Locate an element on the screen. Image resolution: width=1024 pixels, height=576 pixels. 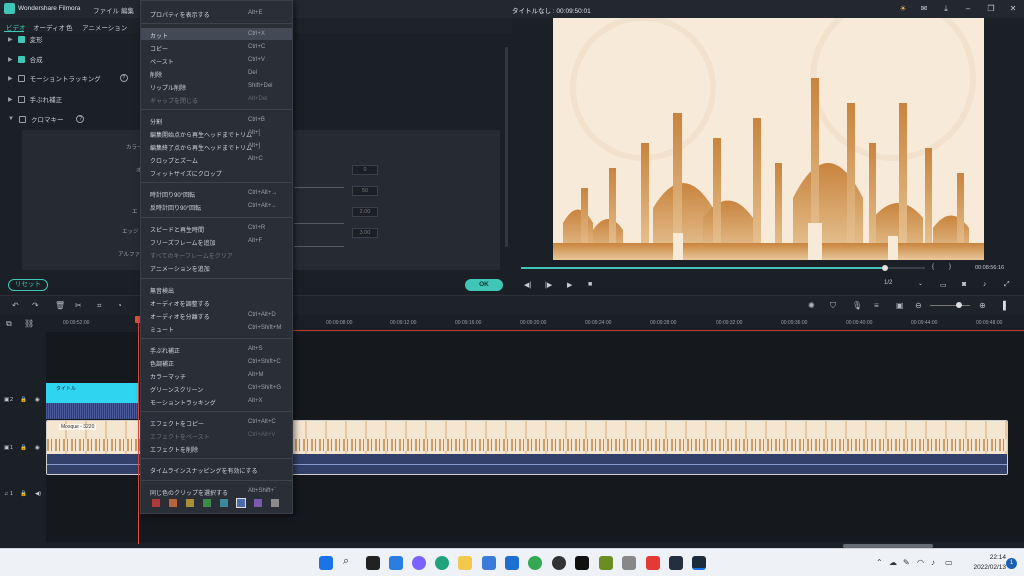
chroma-value-field: 0 is located at coordinates (365, 170).